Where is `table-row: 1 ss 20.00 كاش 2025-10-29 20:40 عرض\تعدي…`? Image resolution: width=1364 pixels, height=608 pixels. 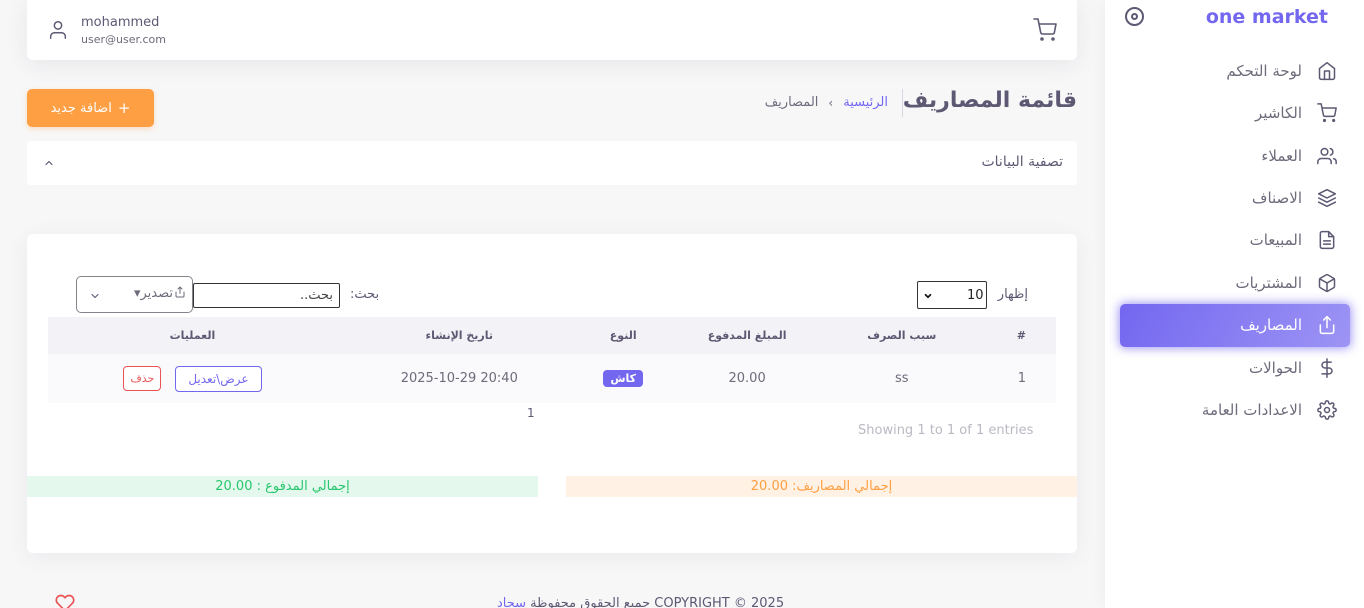 table-row: 1 ss 20.00 كاش 2025-10-29 20:40 عرض\تعدي… is located at coordinates (552, 378).